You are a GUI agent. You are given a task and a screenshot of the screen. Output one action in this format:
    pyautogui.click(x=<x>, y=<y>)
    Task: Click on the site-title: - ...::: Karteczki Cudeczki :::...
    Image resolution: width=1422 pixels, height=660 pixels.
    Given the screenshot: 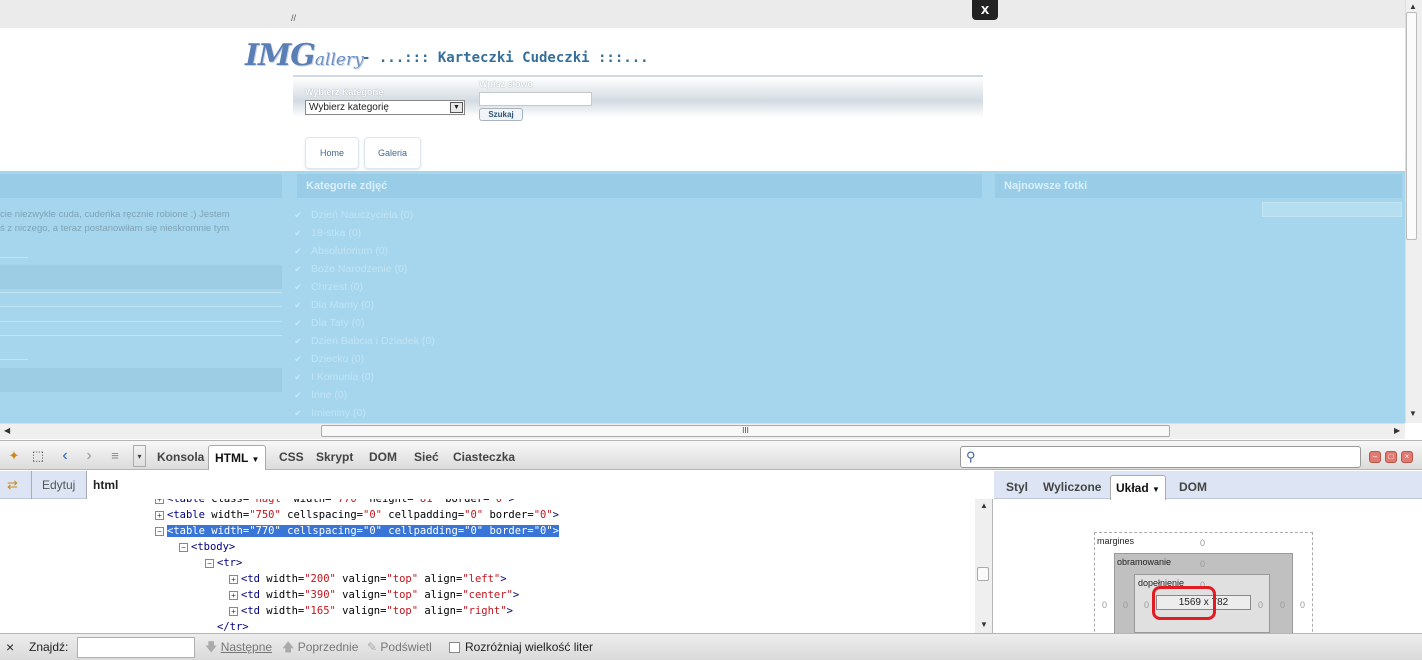 What is the action you would take?
    pyautogui.click(x=505, y=58)
    